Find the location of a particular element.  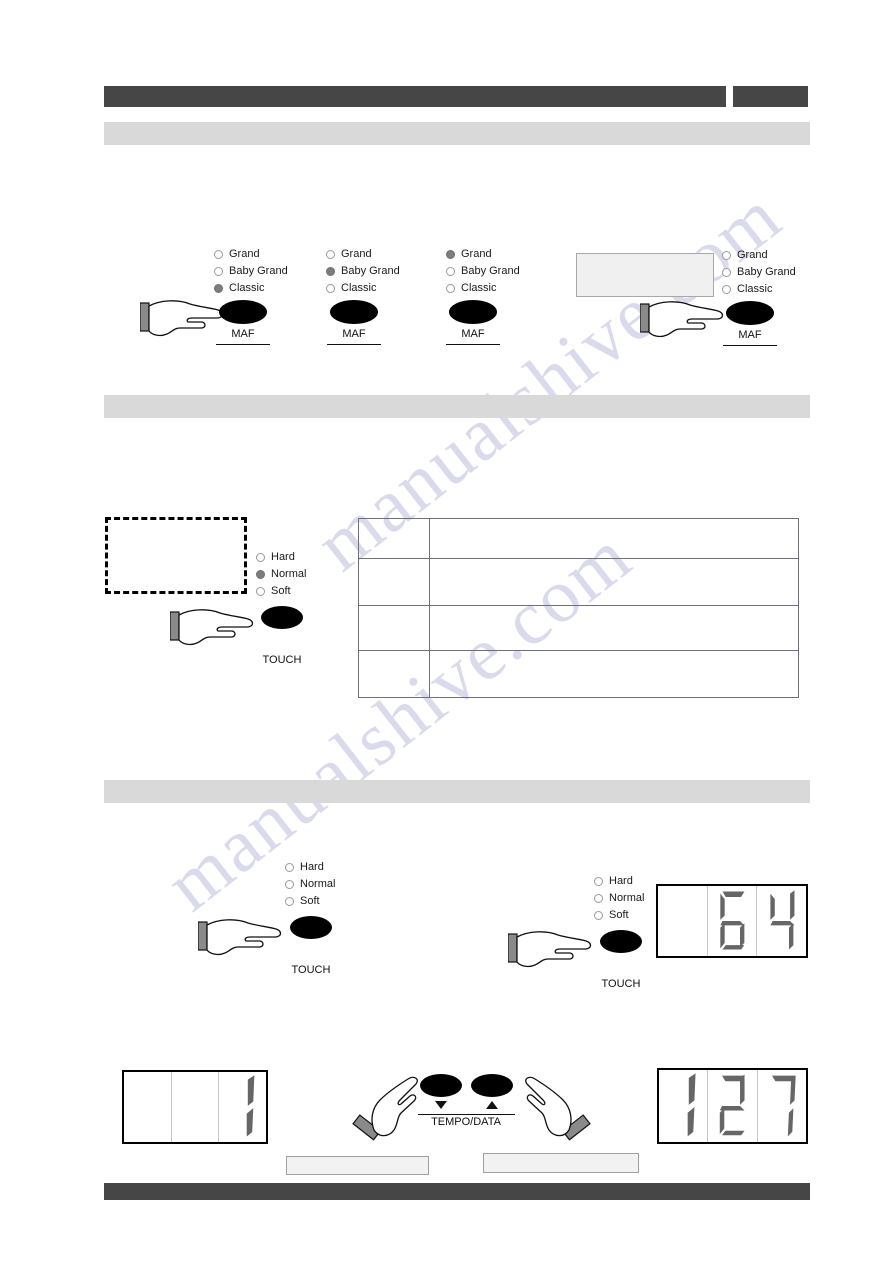

radio-group-step-1: Grand Baby Grand Classic is located at coordinates (251, 271).